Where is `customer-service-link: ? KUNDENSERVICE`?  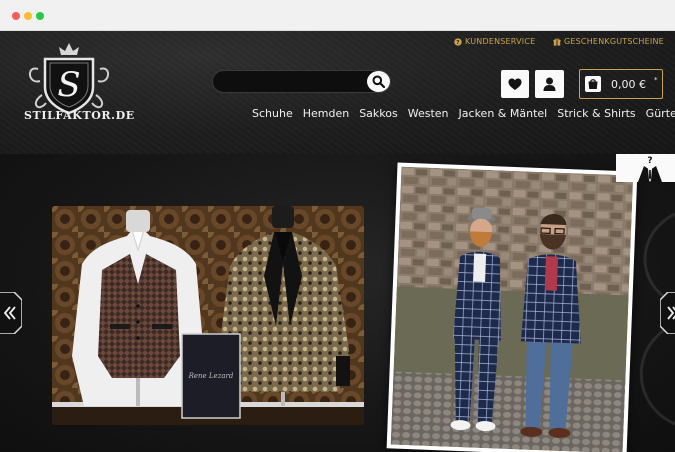
customer-service-link: ? KUNDENSERVICE is located at coordinates (494, 41).